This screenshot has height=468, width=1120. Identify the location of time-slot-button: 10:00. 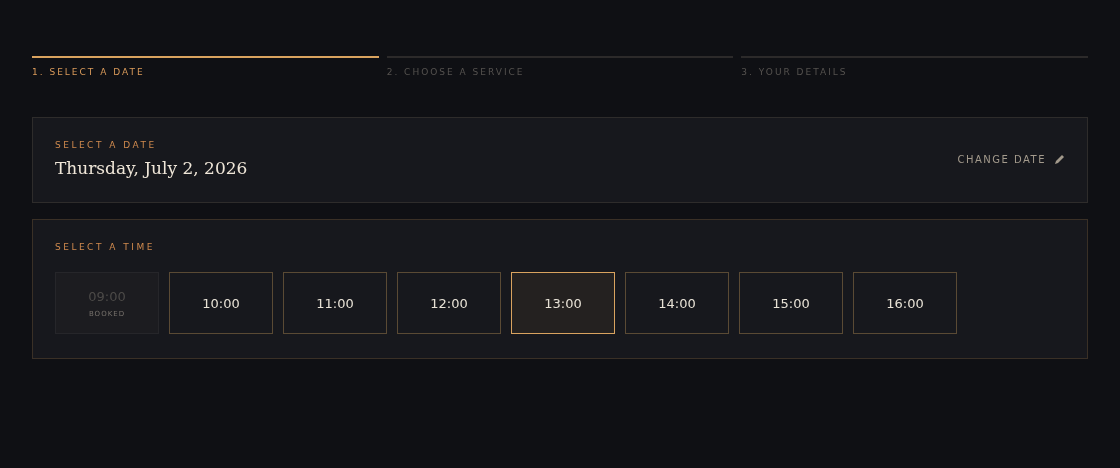
(221, 303).